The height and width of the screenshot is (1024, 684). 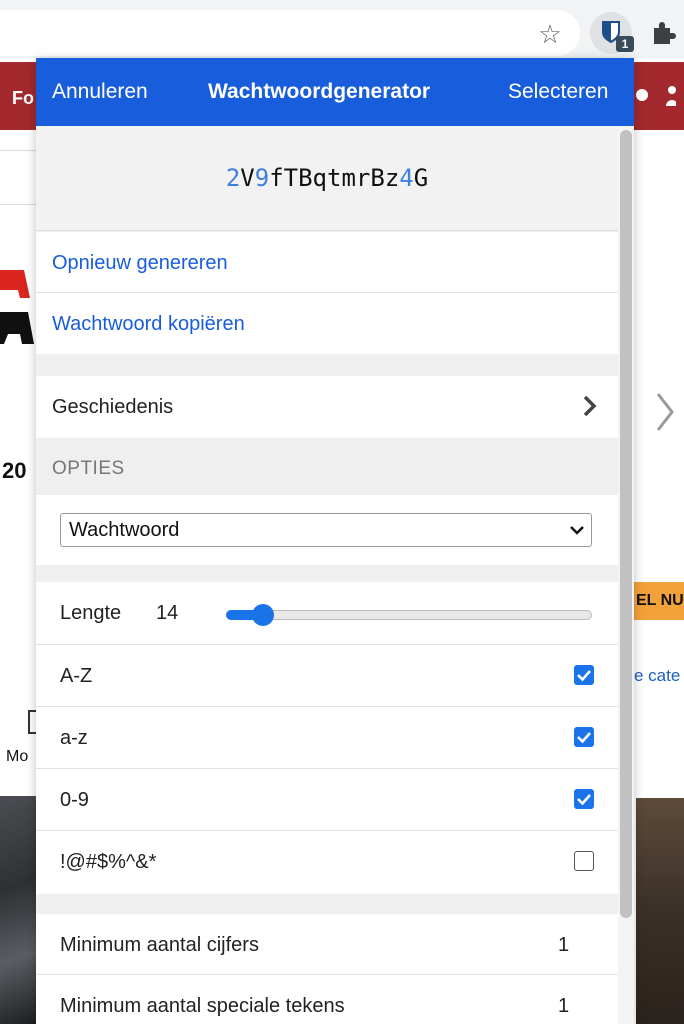 I want to click on extension-badge: 1, so click(x=625, y=44).